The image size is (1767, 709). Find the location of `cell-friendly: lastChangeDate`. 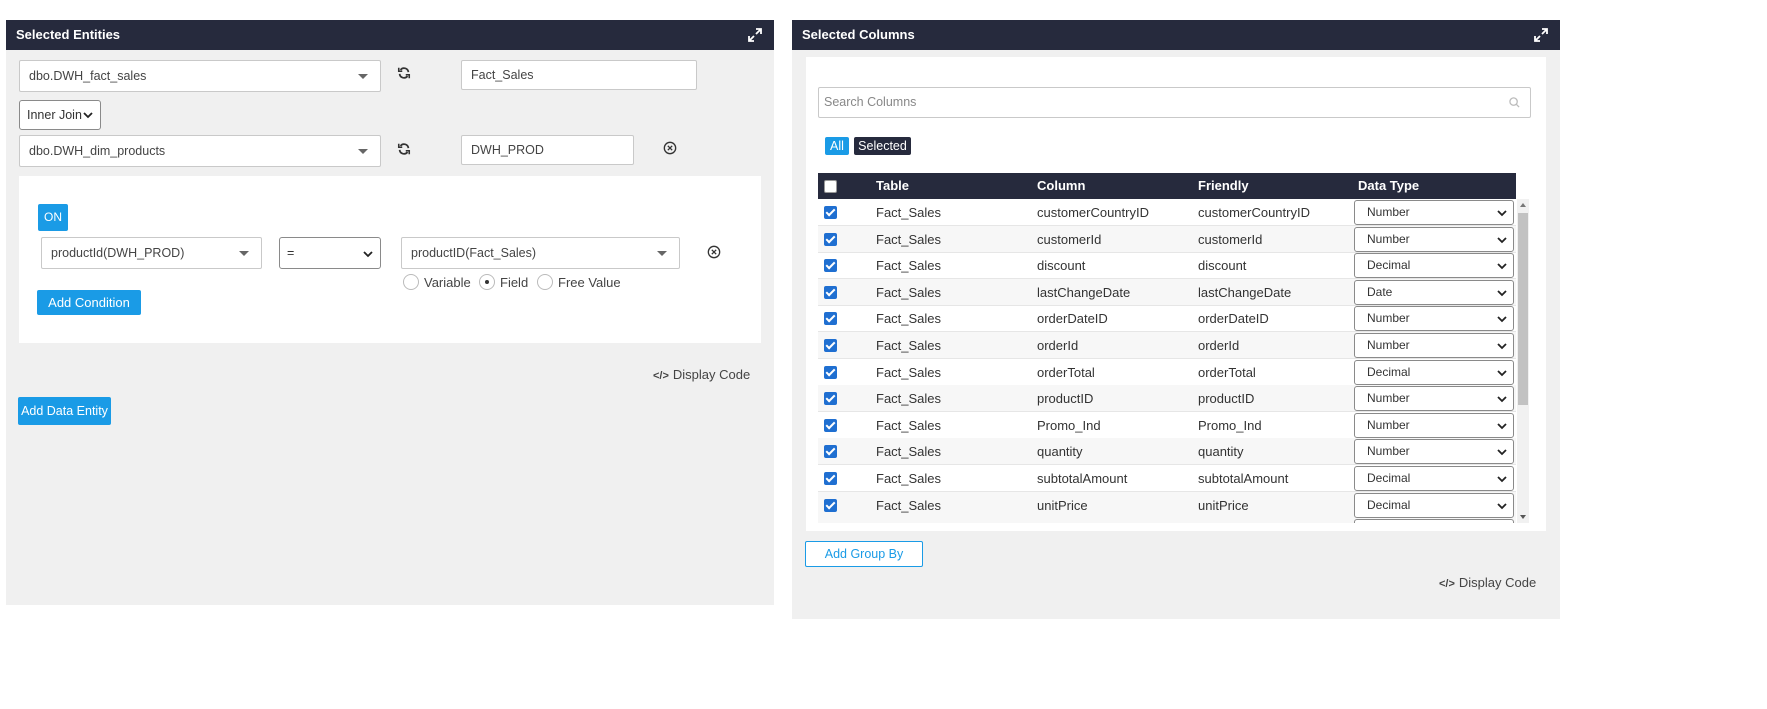

cell-friendly: lastChangeDate is located at coordinates (1245, 292).